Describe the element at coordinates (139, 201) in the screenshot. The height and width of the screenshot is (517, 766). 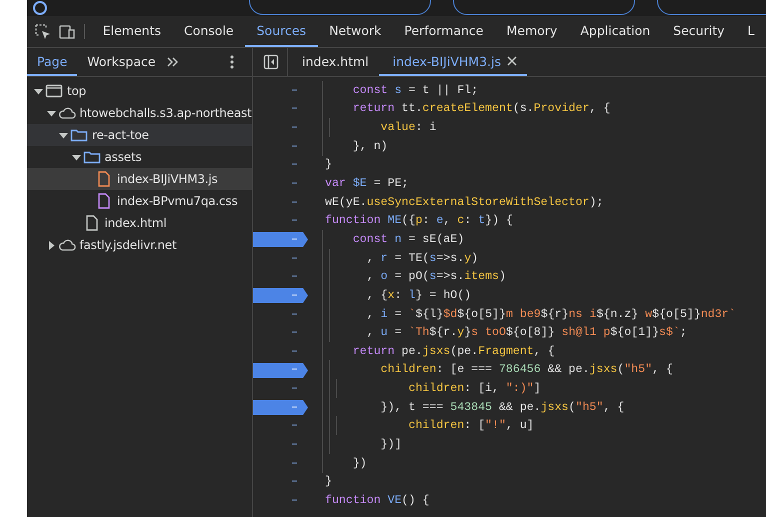
I see `tree-item: index-BPvmu7qa.css` at that location.